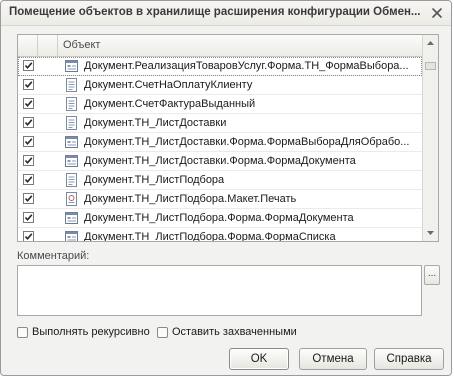 The width and height of the screenshot is (454, 378). I want to click on table-row: Документ.ТН_ЛистПодбора.Макет.Печать, so click(220, 199).